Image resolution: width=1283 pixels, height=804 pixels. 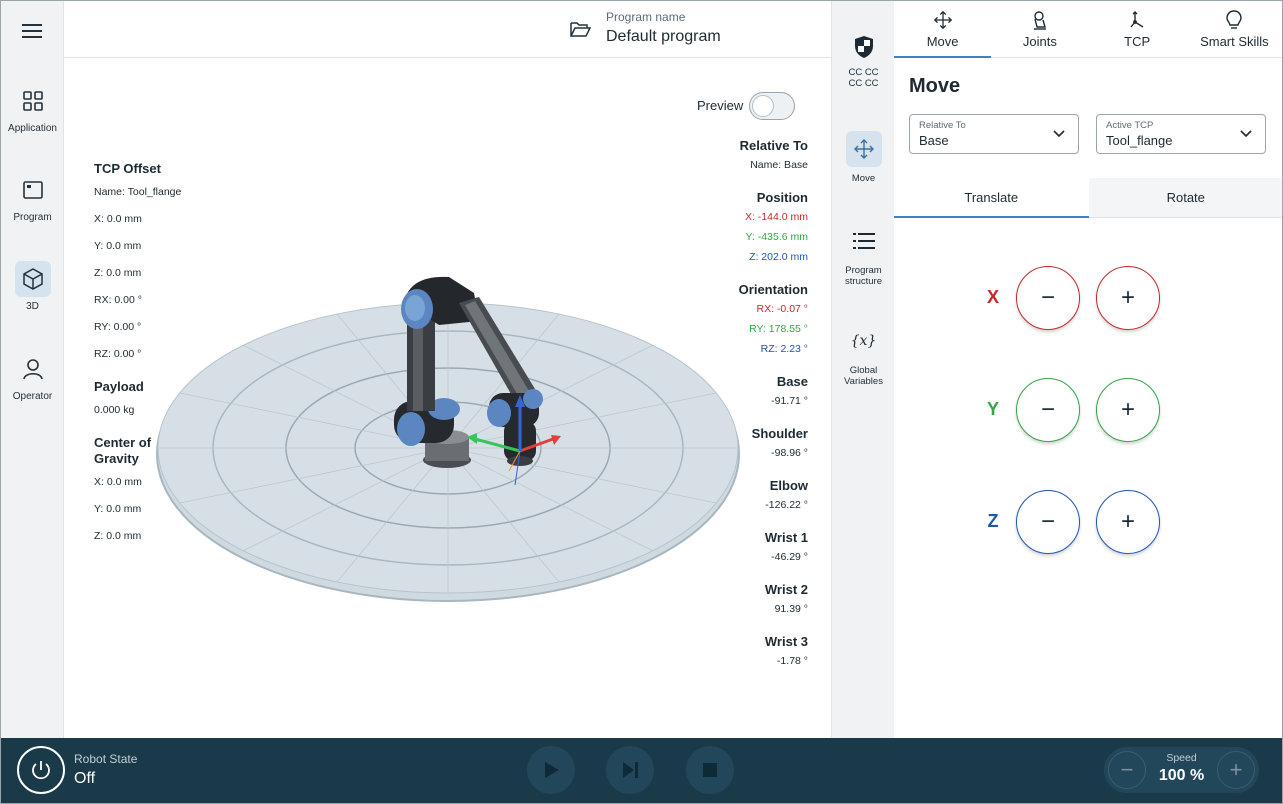 What do you see at coordinates (776, 217) in the screenshot?
I see `position-x: X: -144.0 mm` at bounding box center [776, 217].